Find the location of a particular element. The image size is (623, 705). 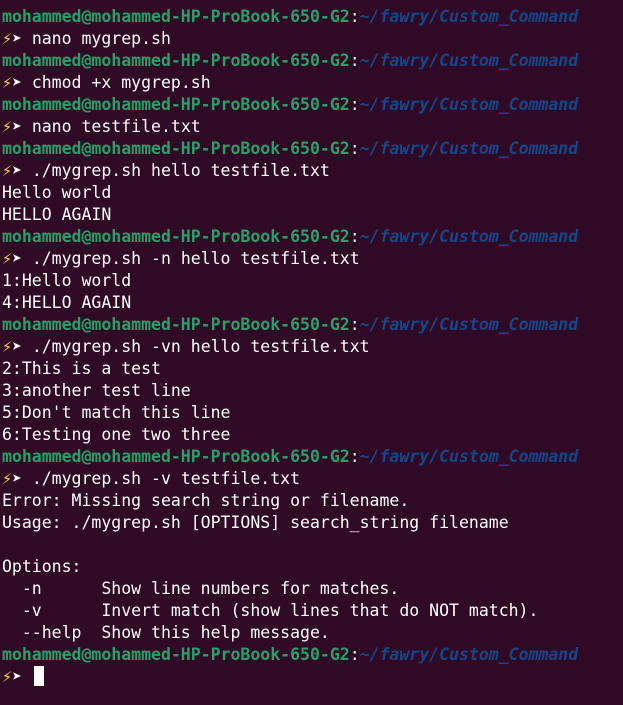

command-line: ⚡➤ ./mygrep.sh hello testfile.txt is located at coordinates (311, 171).